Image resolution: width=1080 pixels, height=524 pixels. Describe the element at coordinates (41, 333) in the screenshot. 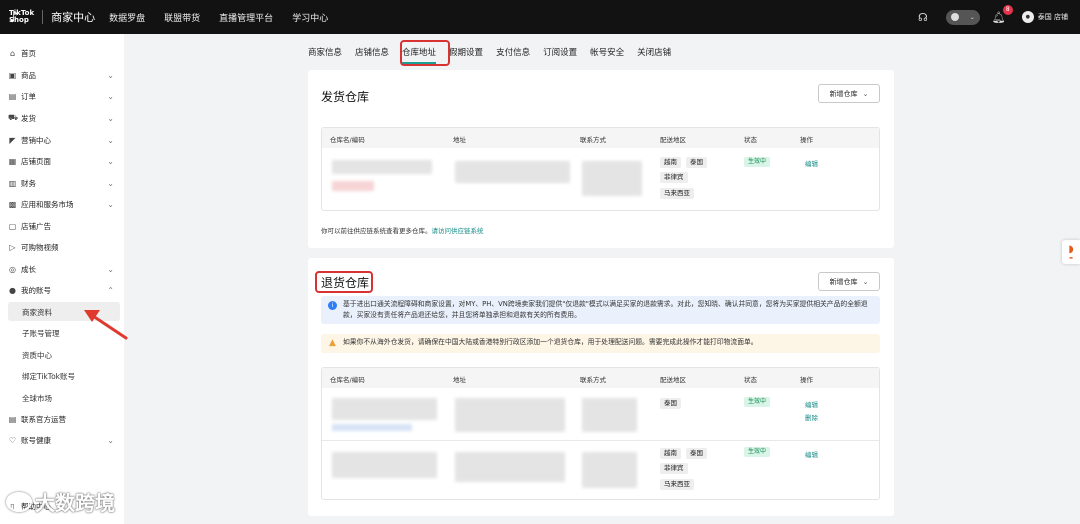

I see `sidebar-subitem-sub-accounts: 子账号管理` at that location.